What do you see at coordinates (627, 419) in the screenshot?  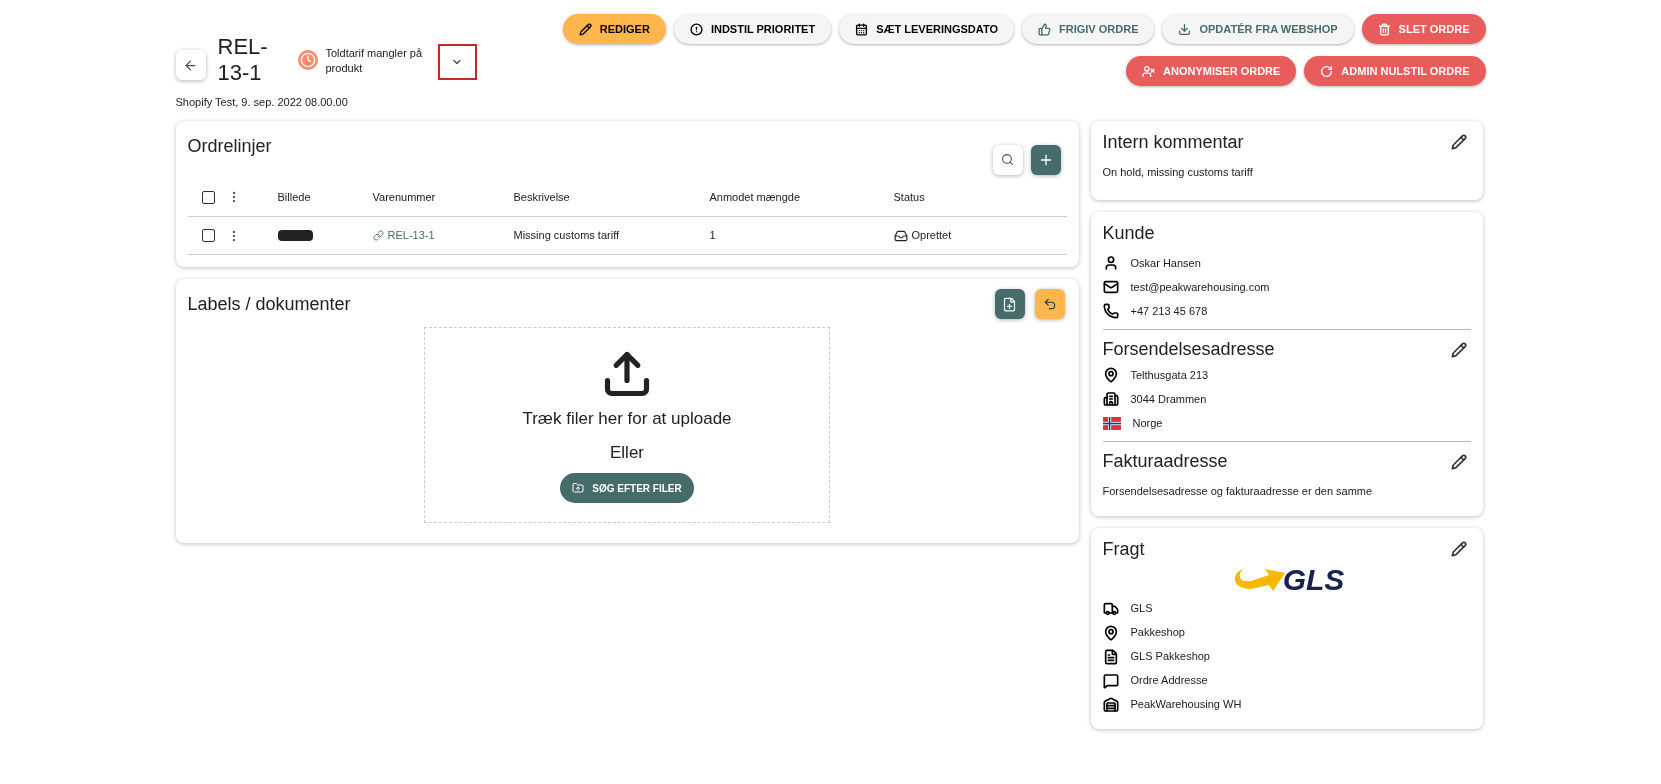 I see `drop-text: Træk filer her for at uploade` at bounding box center [627, 419].